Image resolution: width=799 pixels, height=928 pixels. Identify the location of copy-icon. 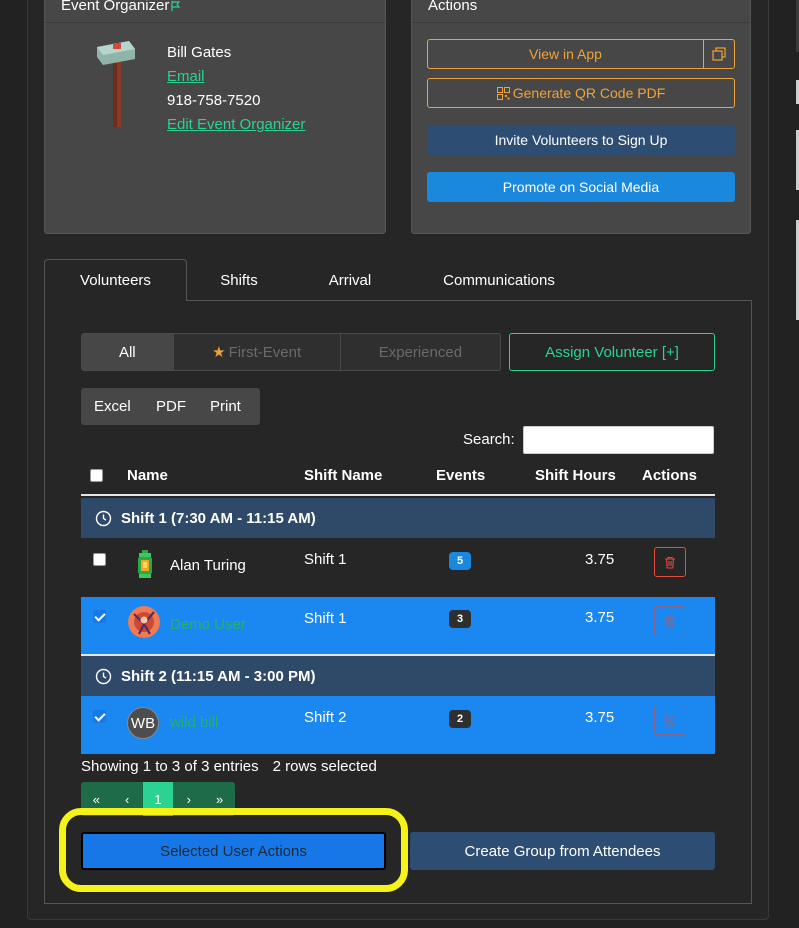
(719, 54).